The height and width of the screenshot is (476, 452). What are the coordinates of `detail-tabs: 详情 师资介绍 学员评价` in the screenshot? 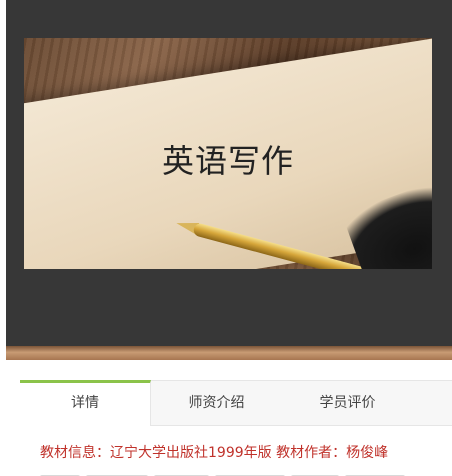 It's located at (236, 403).